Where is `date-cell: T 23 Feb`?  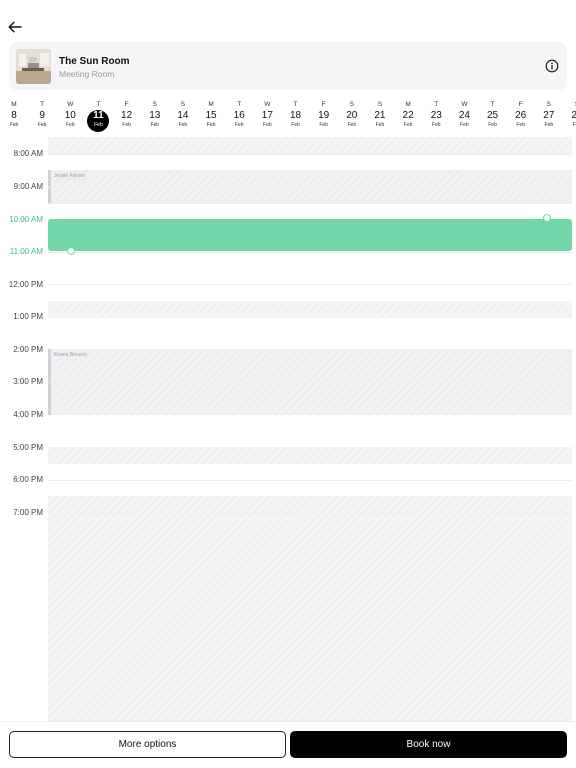 date-cell: T 23 Feb is located at coordinates (436, 116).